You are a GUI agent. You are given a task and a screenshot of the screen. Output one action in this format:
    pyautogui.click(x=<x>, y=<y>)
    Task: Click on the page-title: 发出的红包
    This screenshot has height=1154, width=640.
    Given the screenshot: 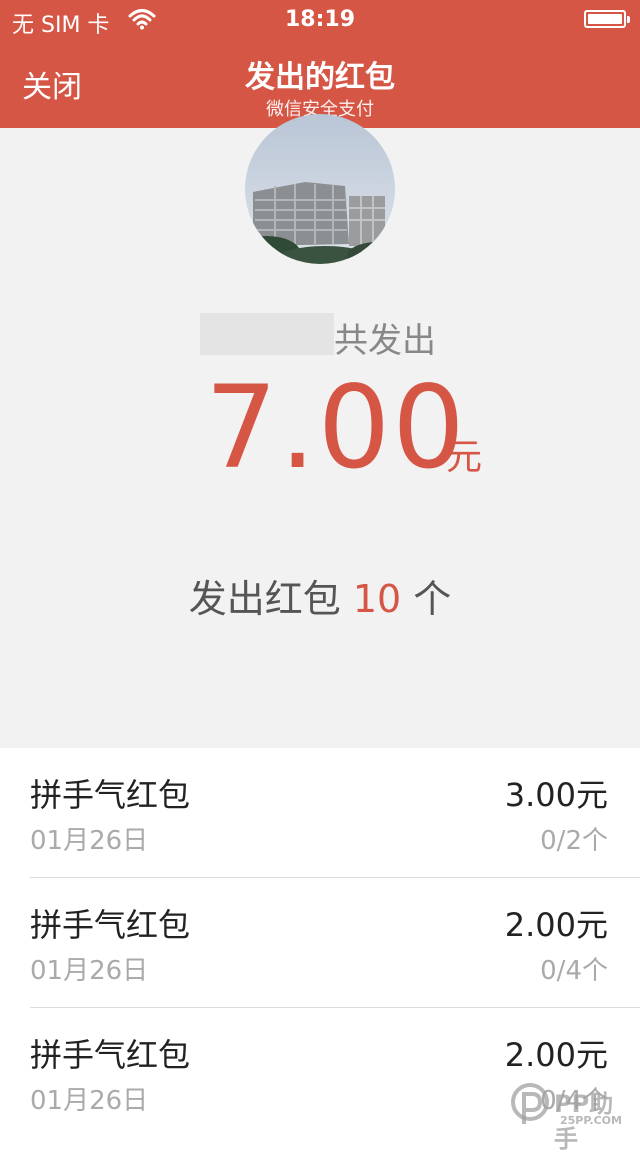 What is the action you would take?
    pyautogui.click(x=320, y=77)
    